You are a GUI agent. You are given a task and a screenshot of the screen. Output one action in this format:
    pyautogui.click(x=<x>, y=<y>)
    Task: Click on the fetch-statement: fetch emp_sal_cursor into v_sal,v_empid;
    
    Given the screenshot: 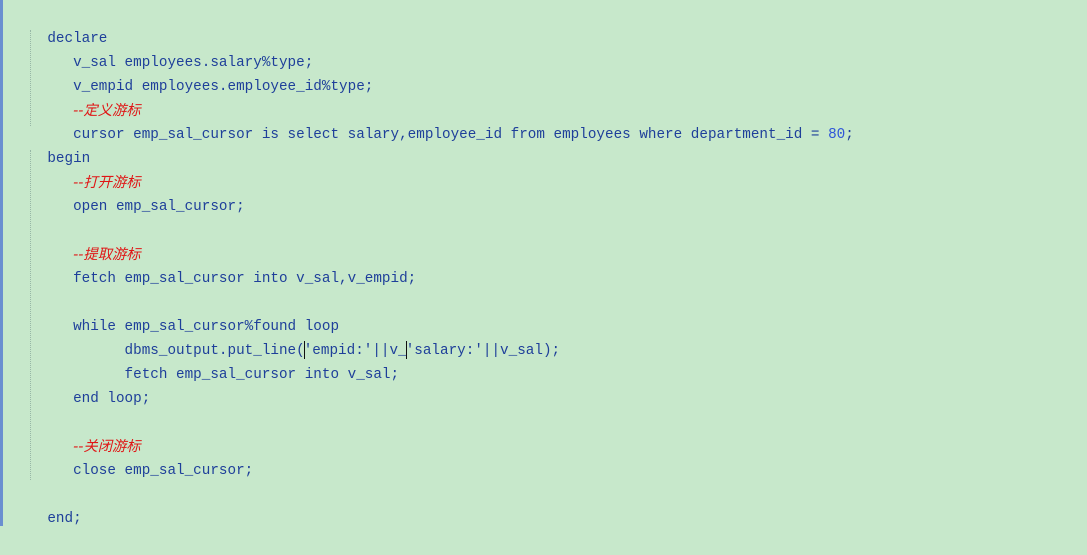 What is the action you would take?
    pyautogui.click(x=232, y=279)
    